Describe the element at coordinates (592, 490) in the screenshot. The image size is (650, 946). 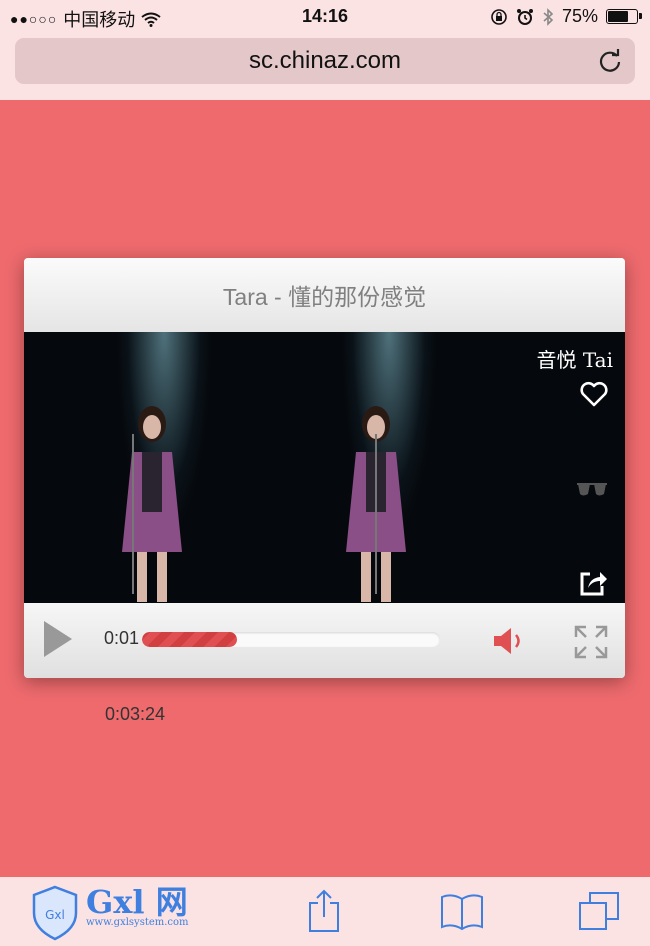
I see `glasses-icon` at that location.